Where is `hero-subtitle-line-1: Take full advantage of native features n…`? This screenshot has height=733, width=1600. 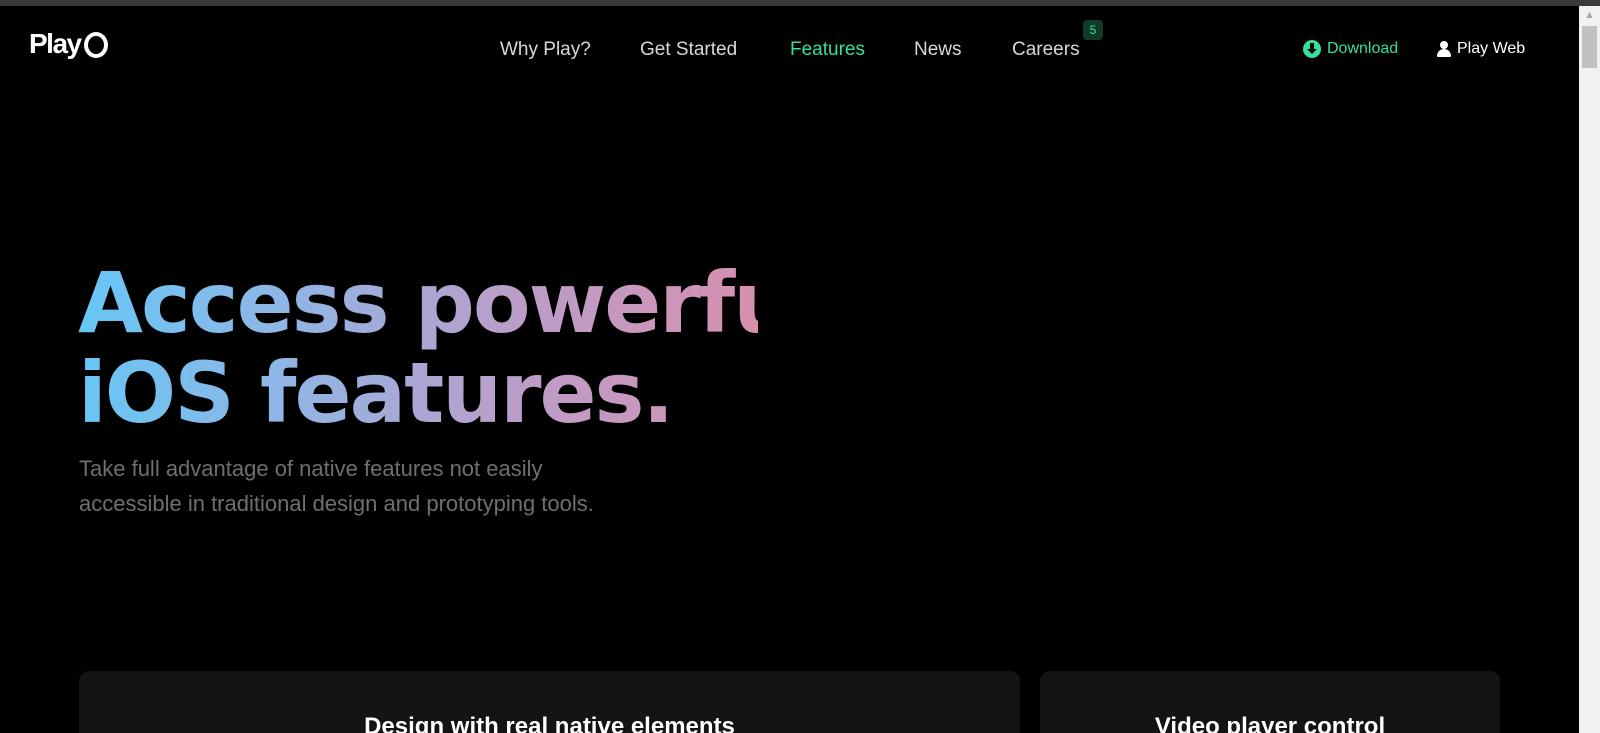 hero-subtitle-line-1: Take full advantage of native features n… is located at coordinates (311, 468).